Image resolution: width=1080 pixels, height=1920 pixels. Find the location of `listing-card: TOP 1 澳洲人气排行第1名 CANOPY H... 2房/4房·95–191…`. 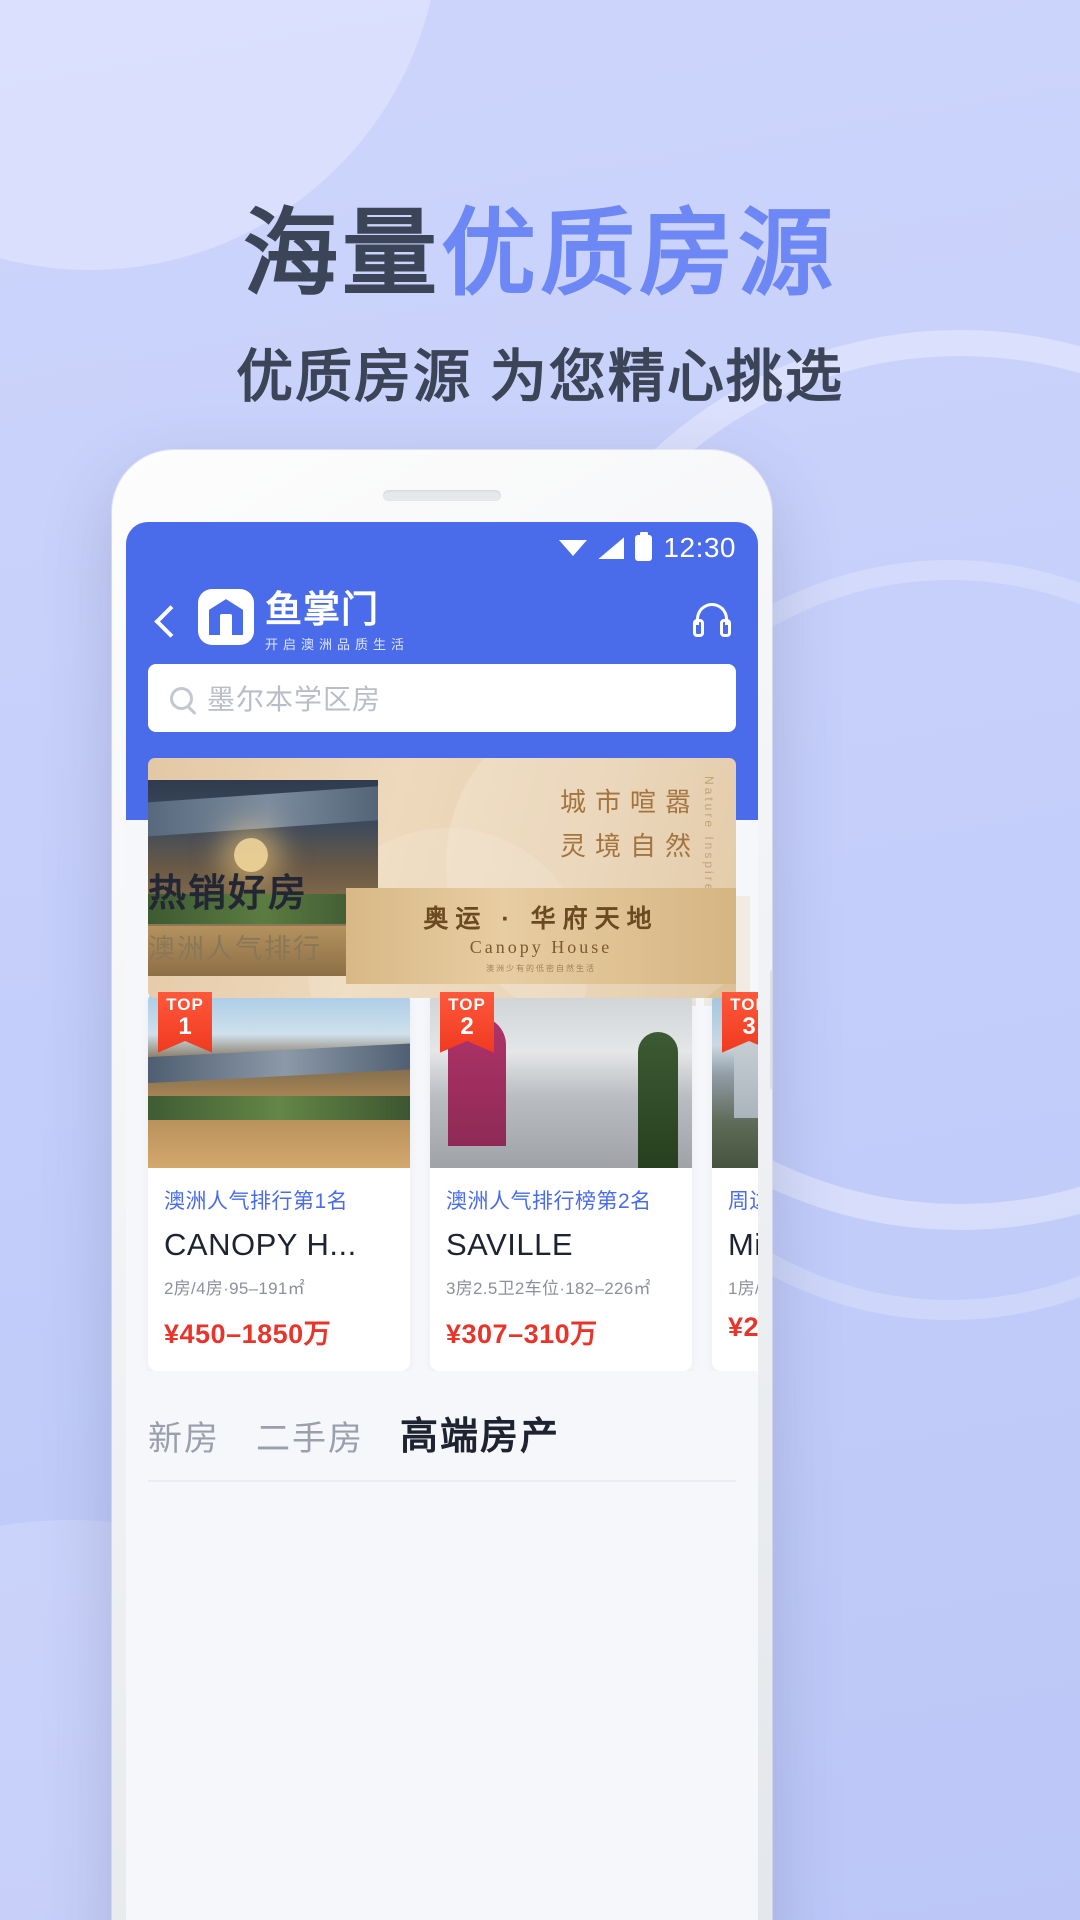

listing-card: TOP 1 澳洲人气排行第1名 CANOPY H... 2房/4房·95–191… is located at coordinates (279, 1181).